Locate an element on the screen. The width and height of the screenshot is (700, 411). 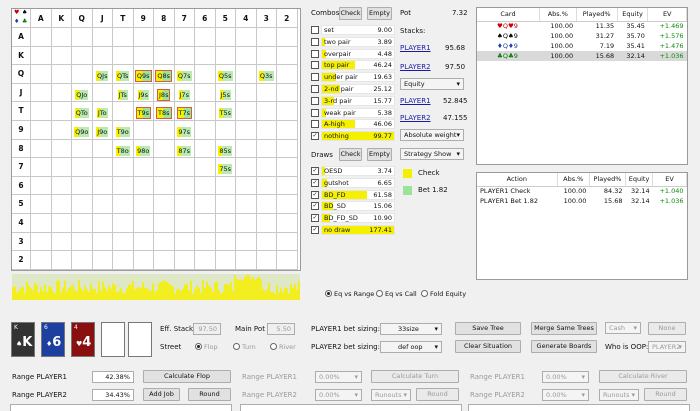
combos-check-button: Check is located at coordinates (350, 13).